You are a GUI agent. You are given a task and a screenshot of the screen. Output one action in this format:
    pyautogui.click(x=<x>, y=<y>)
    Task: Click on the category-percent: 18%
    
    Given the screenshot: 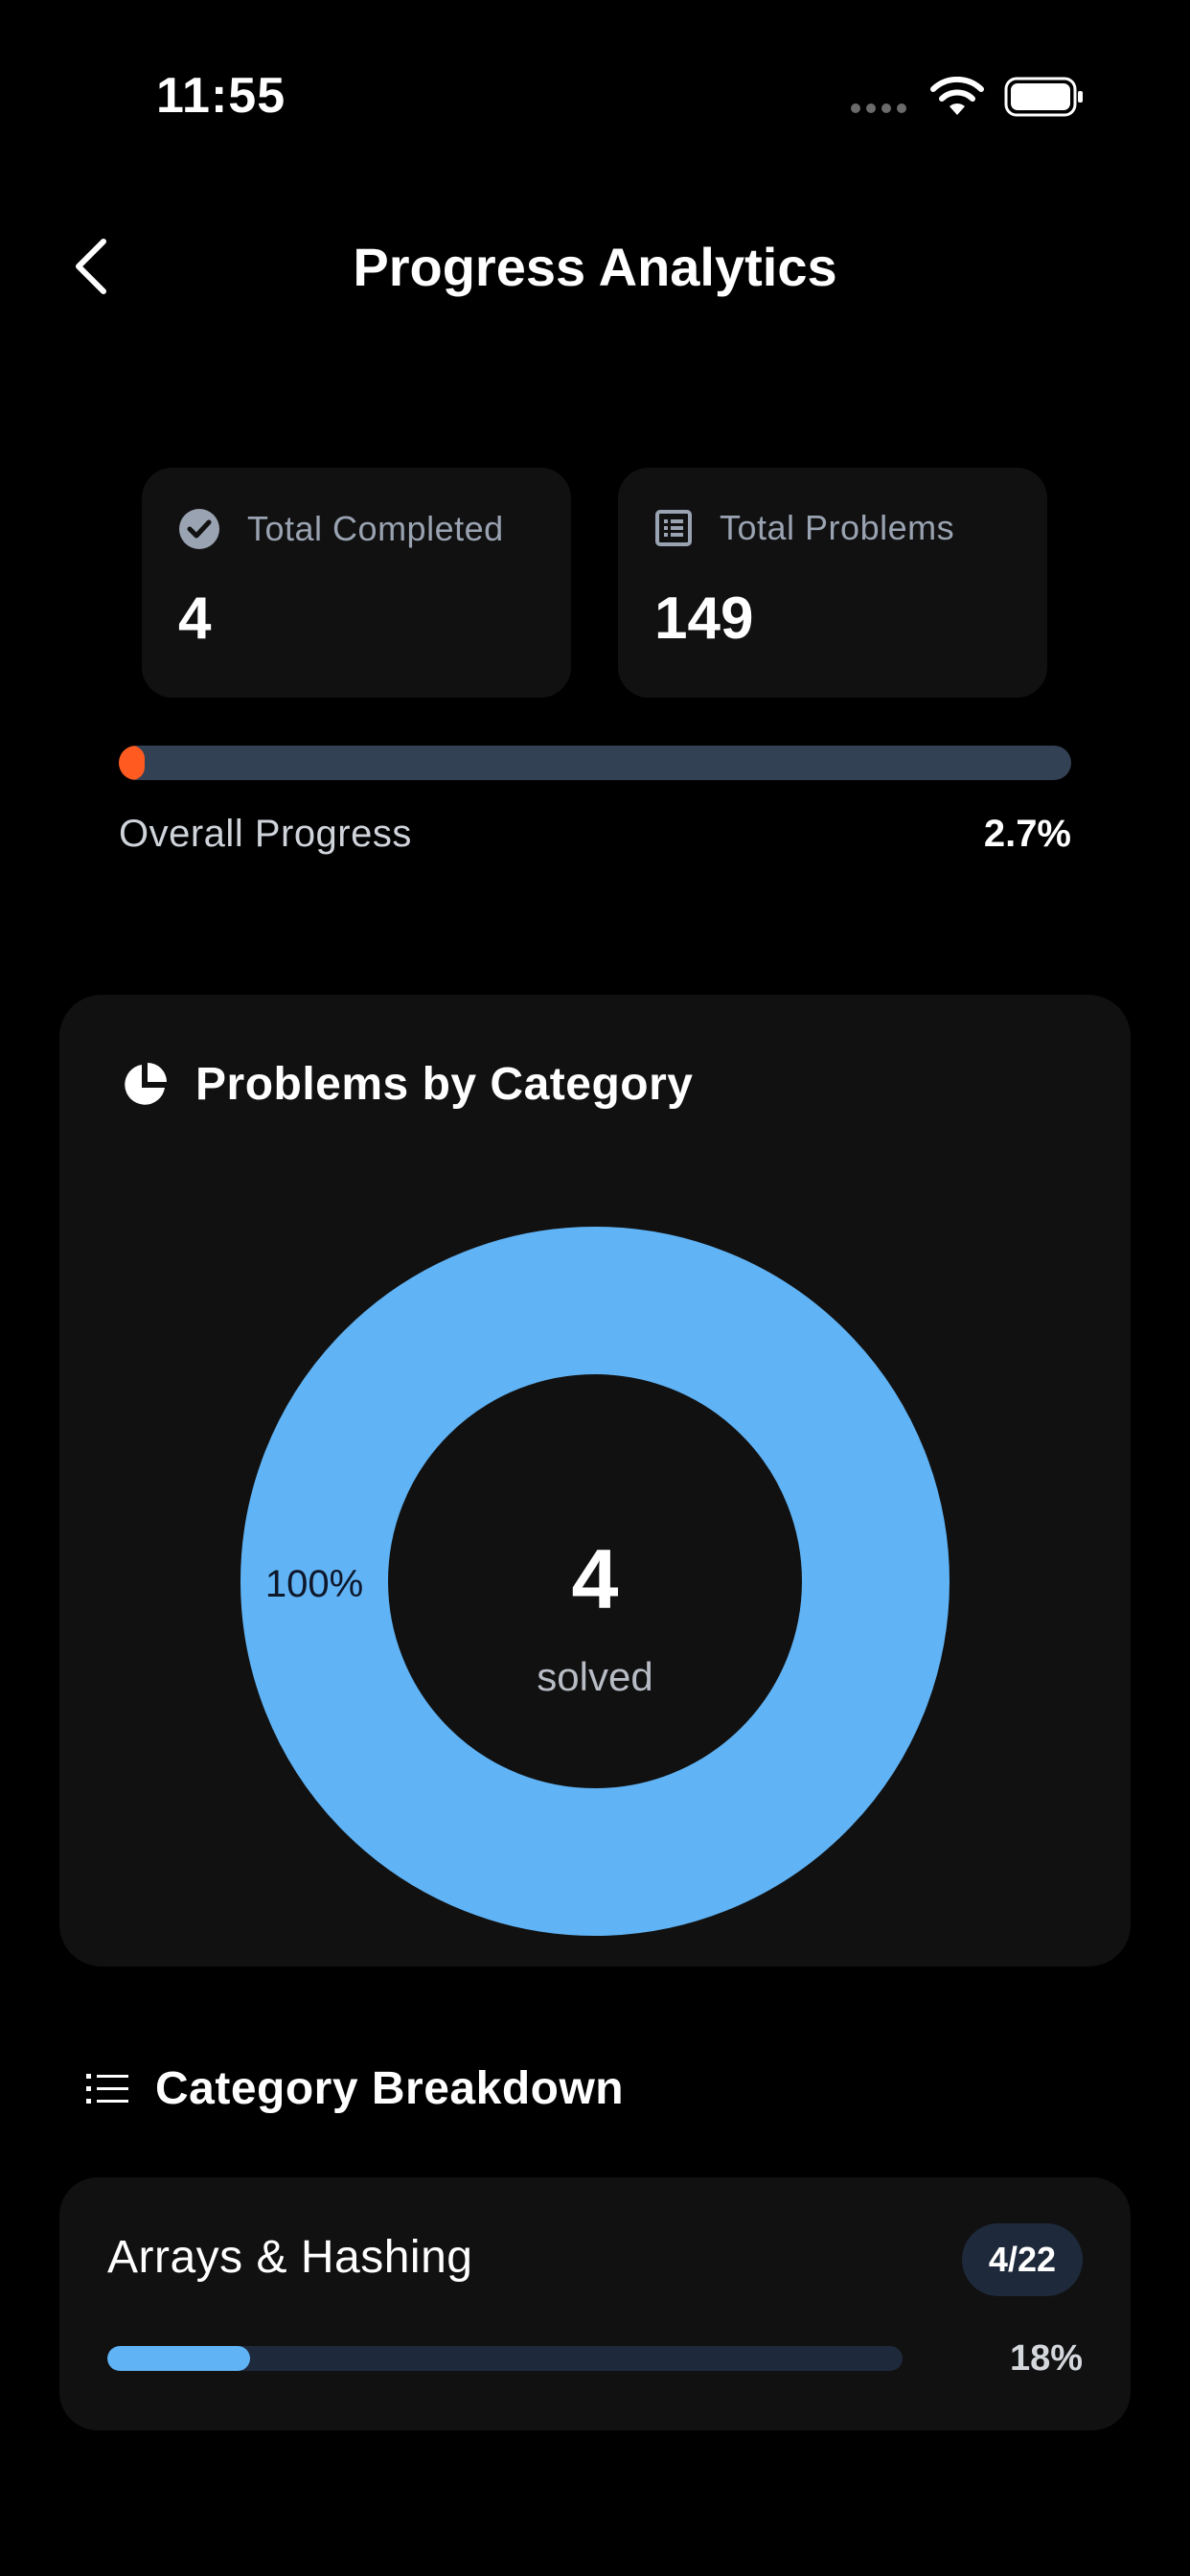 What is the action you would take?
    pyautogui.click(x=1046, y=2358)
    